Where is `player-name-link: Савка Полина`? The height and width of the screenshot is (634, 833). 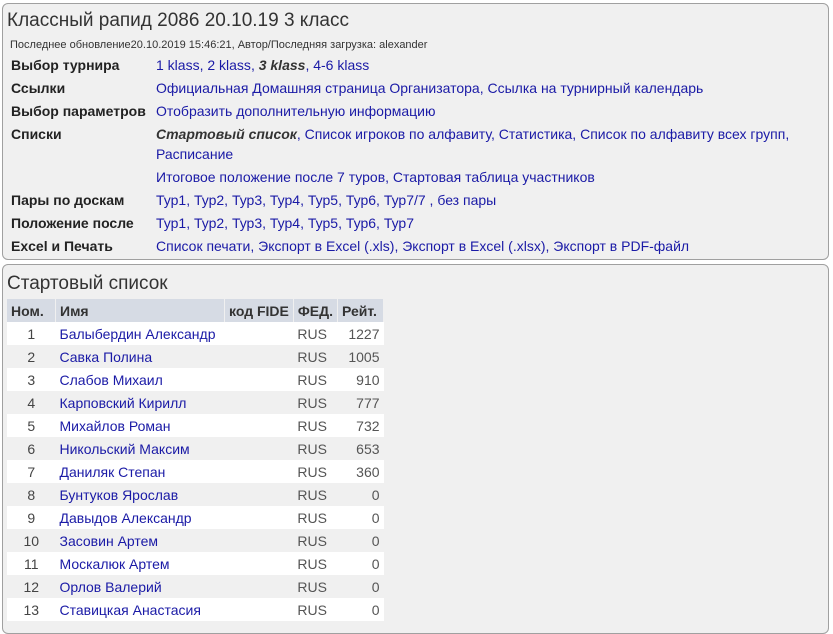 player-name-link: Савка Полина is located at coordinates (106, 357).